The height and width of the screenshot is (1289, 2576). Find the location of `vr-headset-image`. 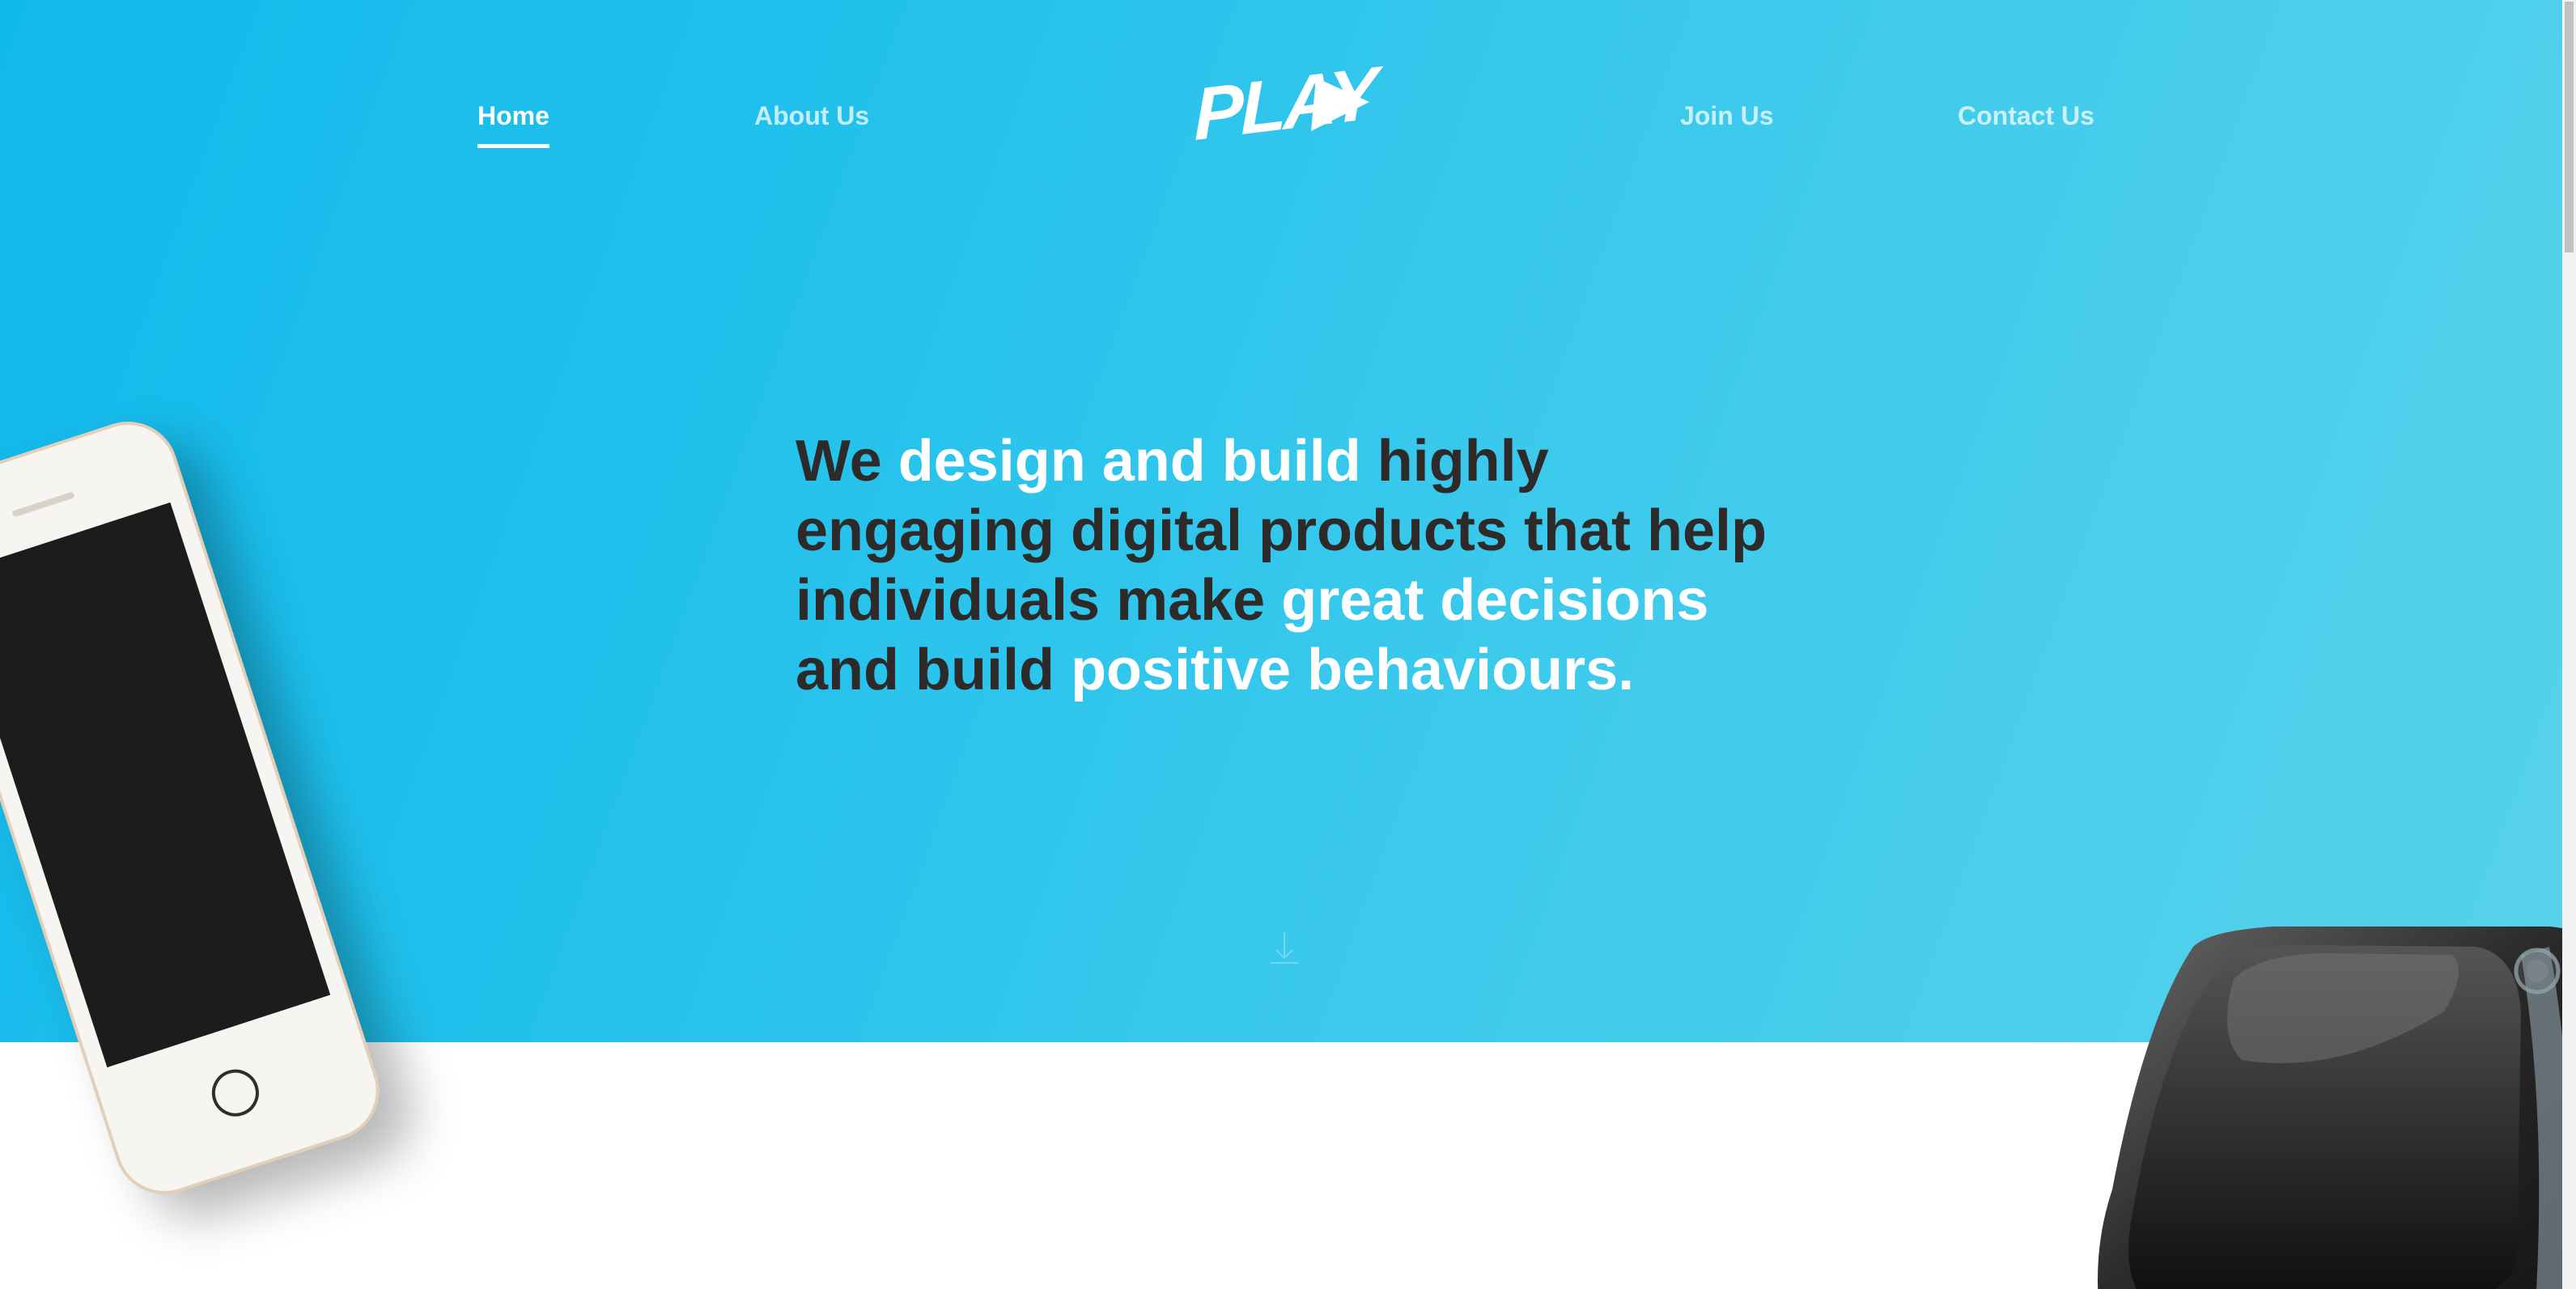

vr-headset-image is located at coordinates (2337, 1107).